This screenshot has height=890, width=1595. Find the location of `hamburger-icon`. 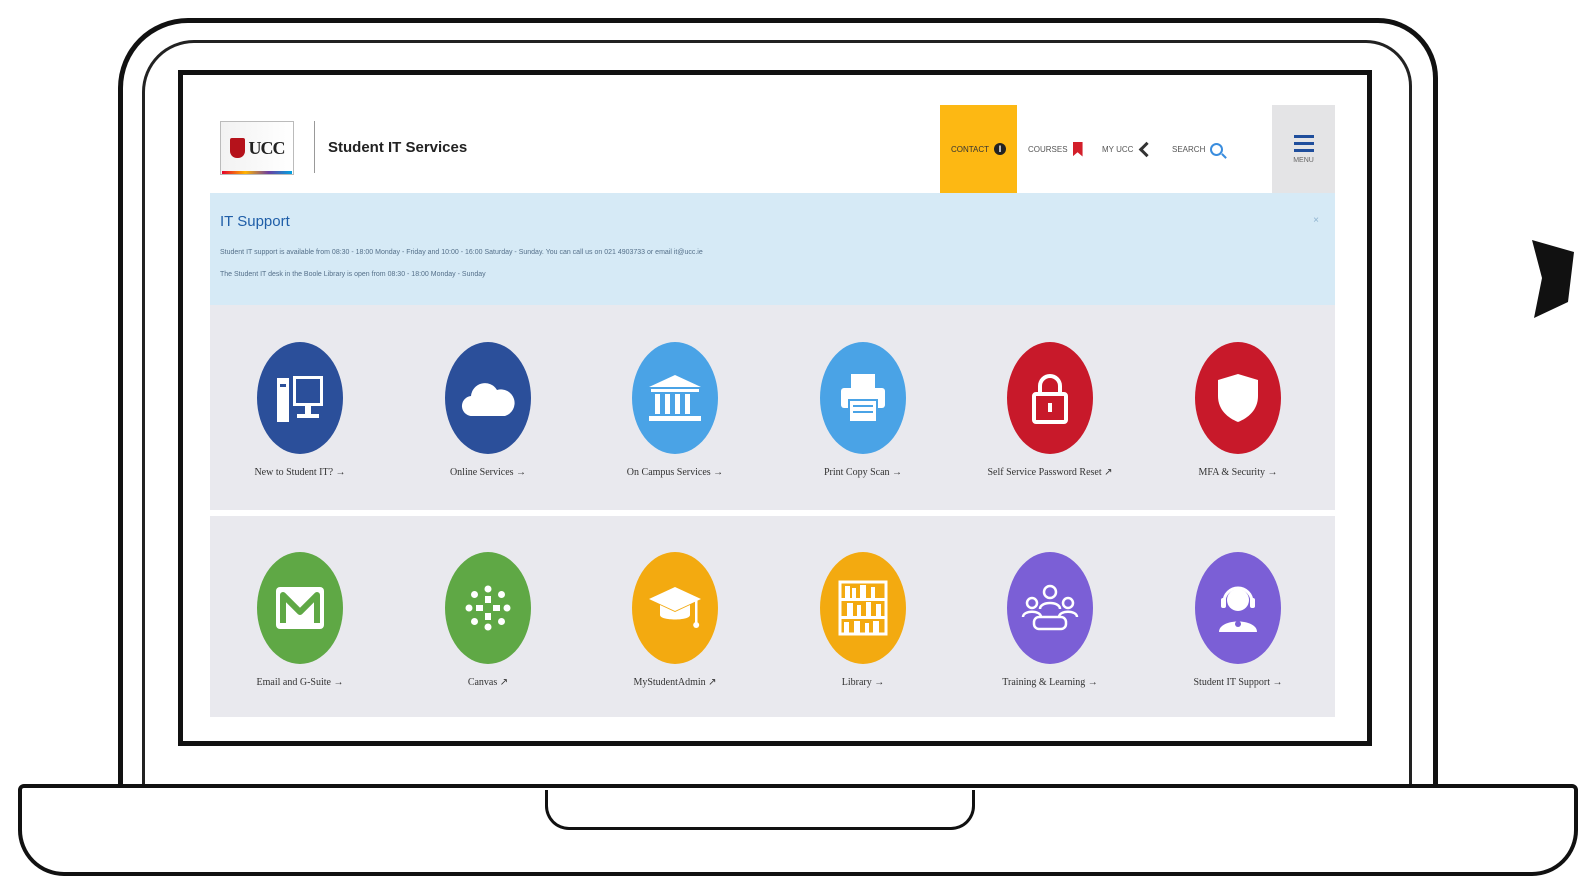

hamburger-icon is located at coordinates (1303, 143).